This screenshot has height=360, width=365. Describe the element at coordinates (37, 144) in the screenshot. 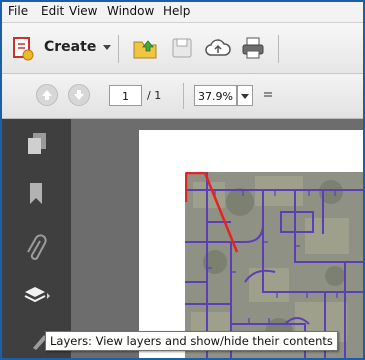

I see `page-thumbnails-icon` at that location.